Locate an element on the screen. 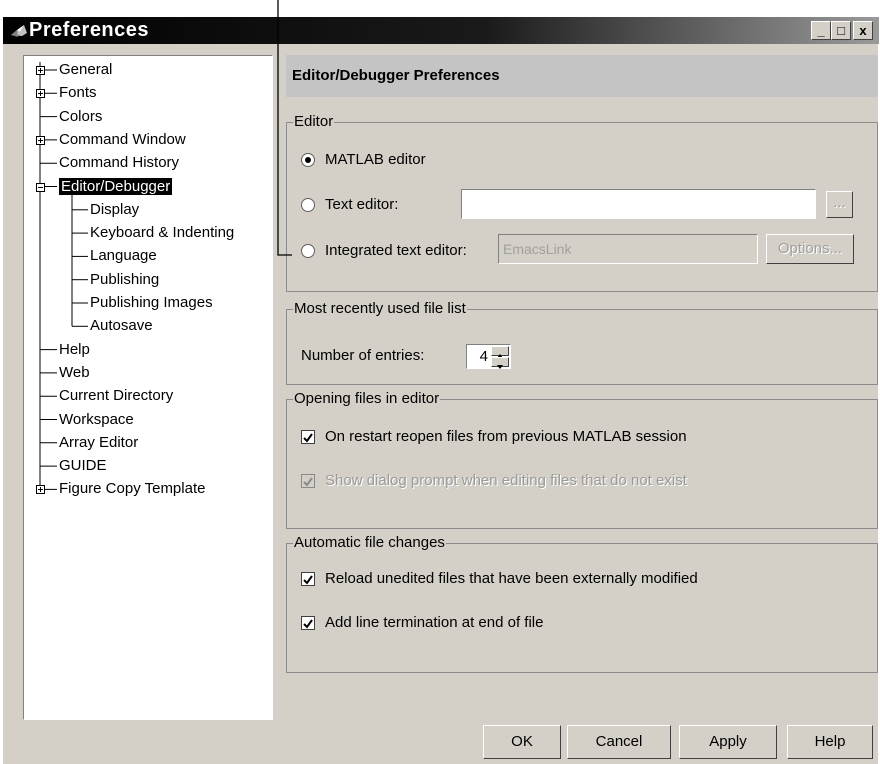 This screenshot has width=880, height=764. tree-item-web: Web is located at coordinates (74, 373).